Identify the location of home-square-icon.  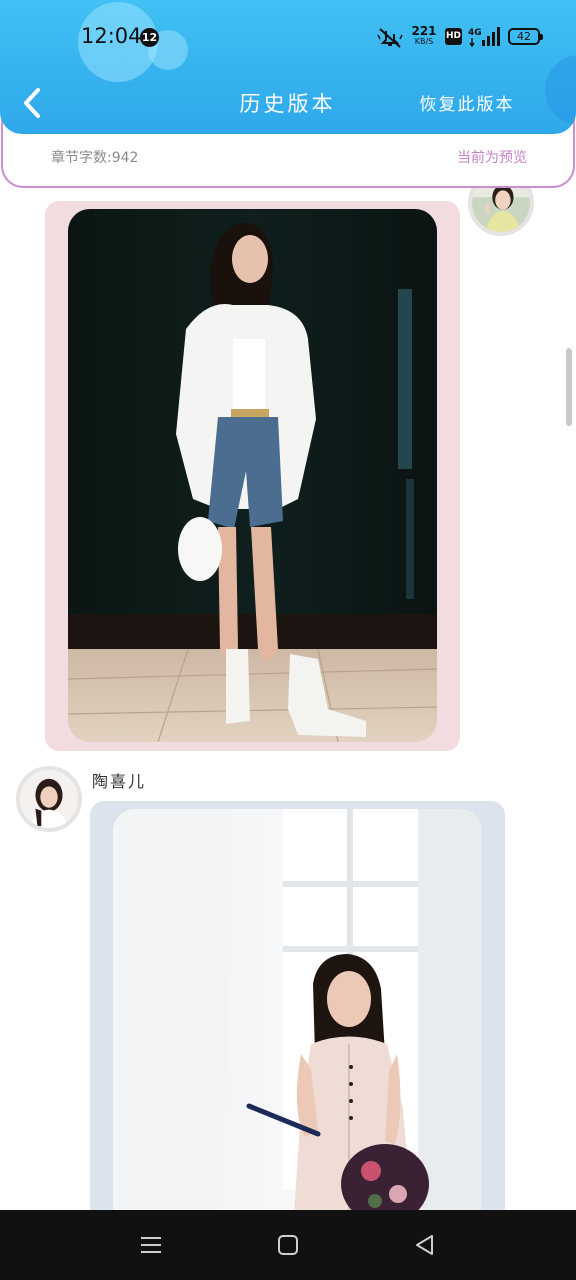
(288, 1245).